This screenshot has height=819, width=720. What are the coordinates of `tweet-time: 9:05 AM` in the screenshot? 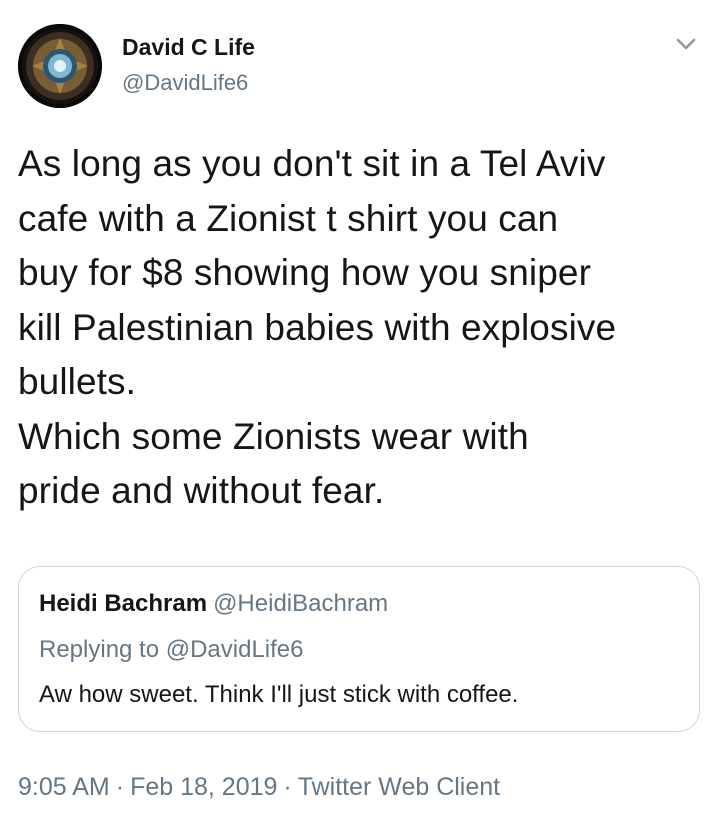 It's located at (64, 787).